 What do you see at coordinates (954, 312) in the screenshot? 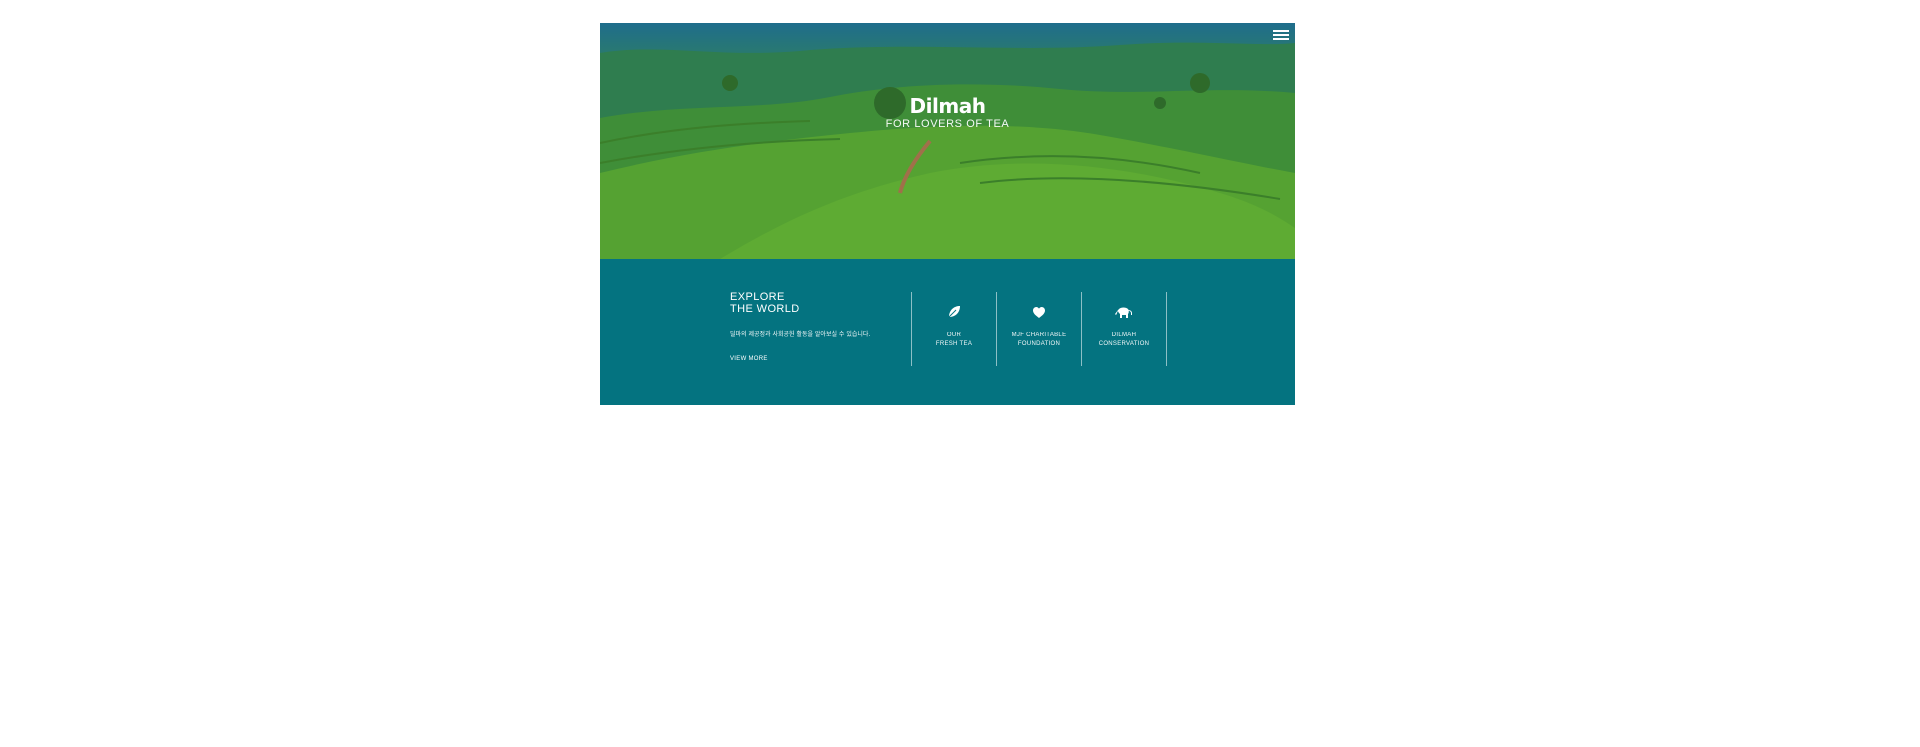
I see `leaf-icon` at bounding box center [954, 312].